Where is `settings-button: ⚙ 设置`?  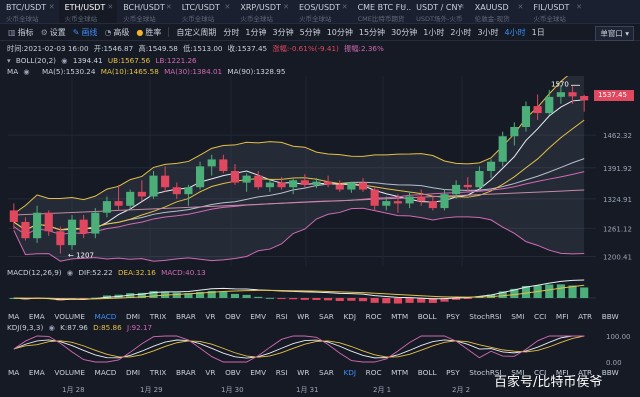 settings-button: ⚙ 设置 is located at coordinates (53, 32).